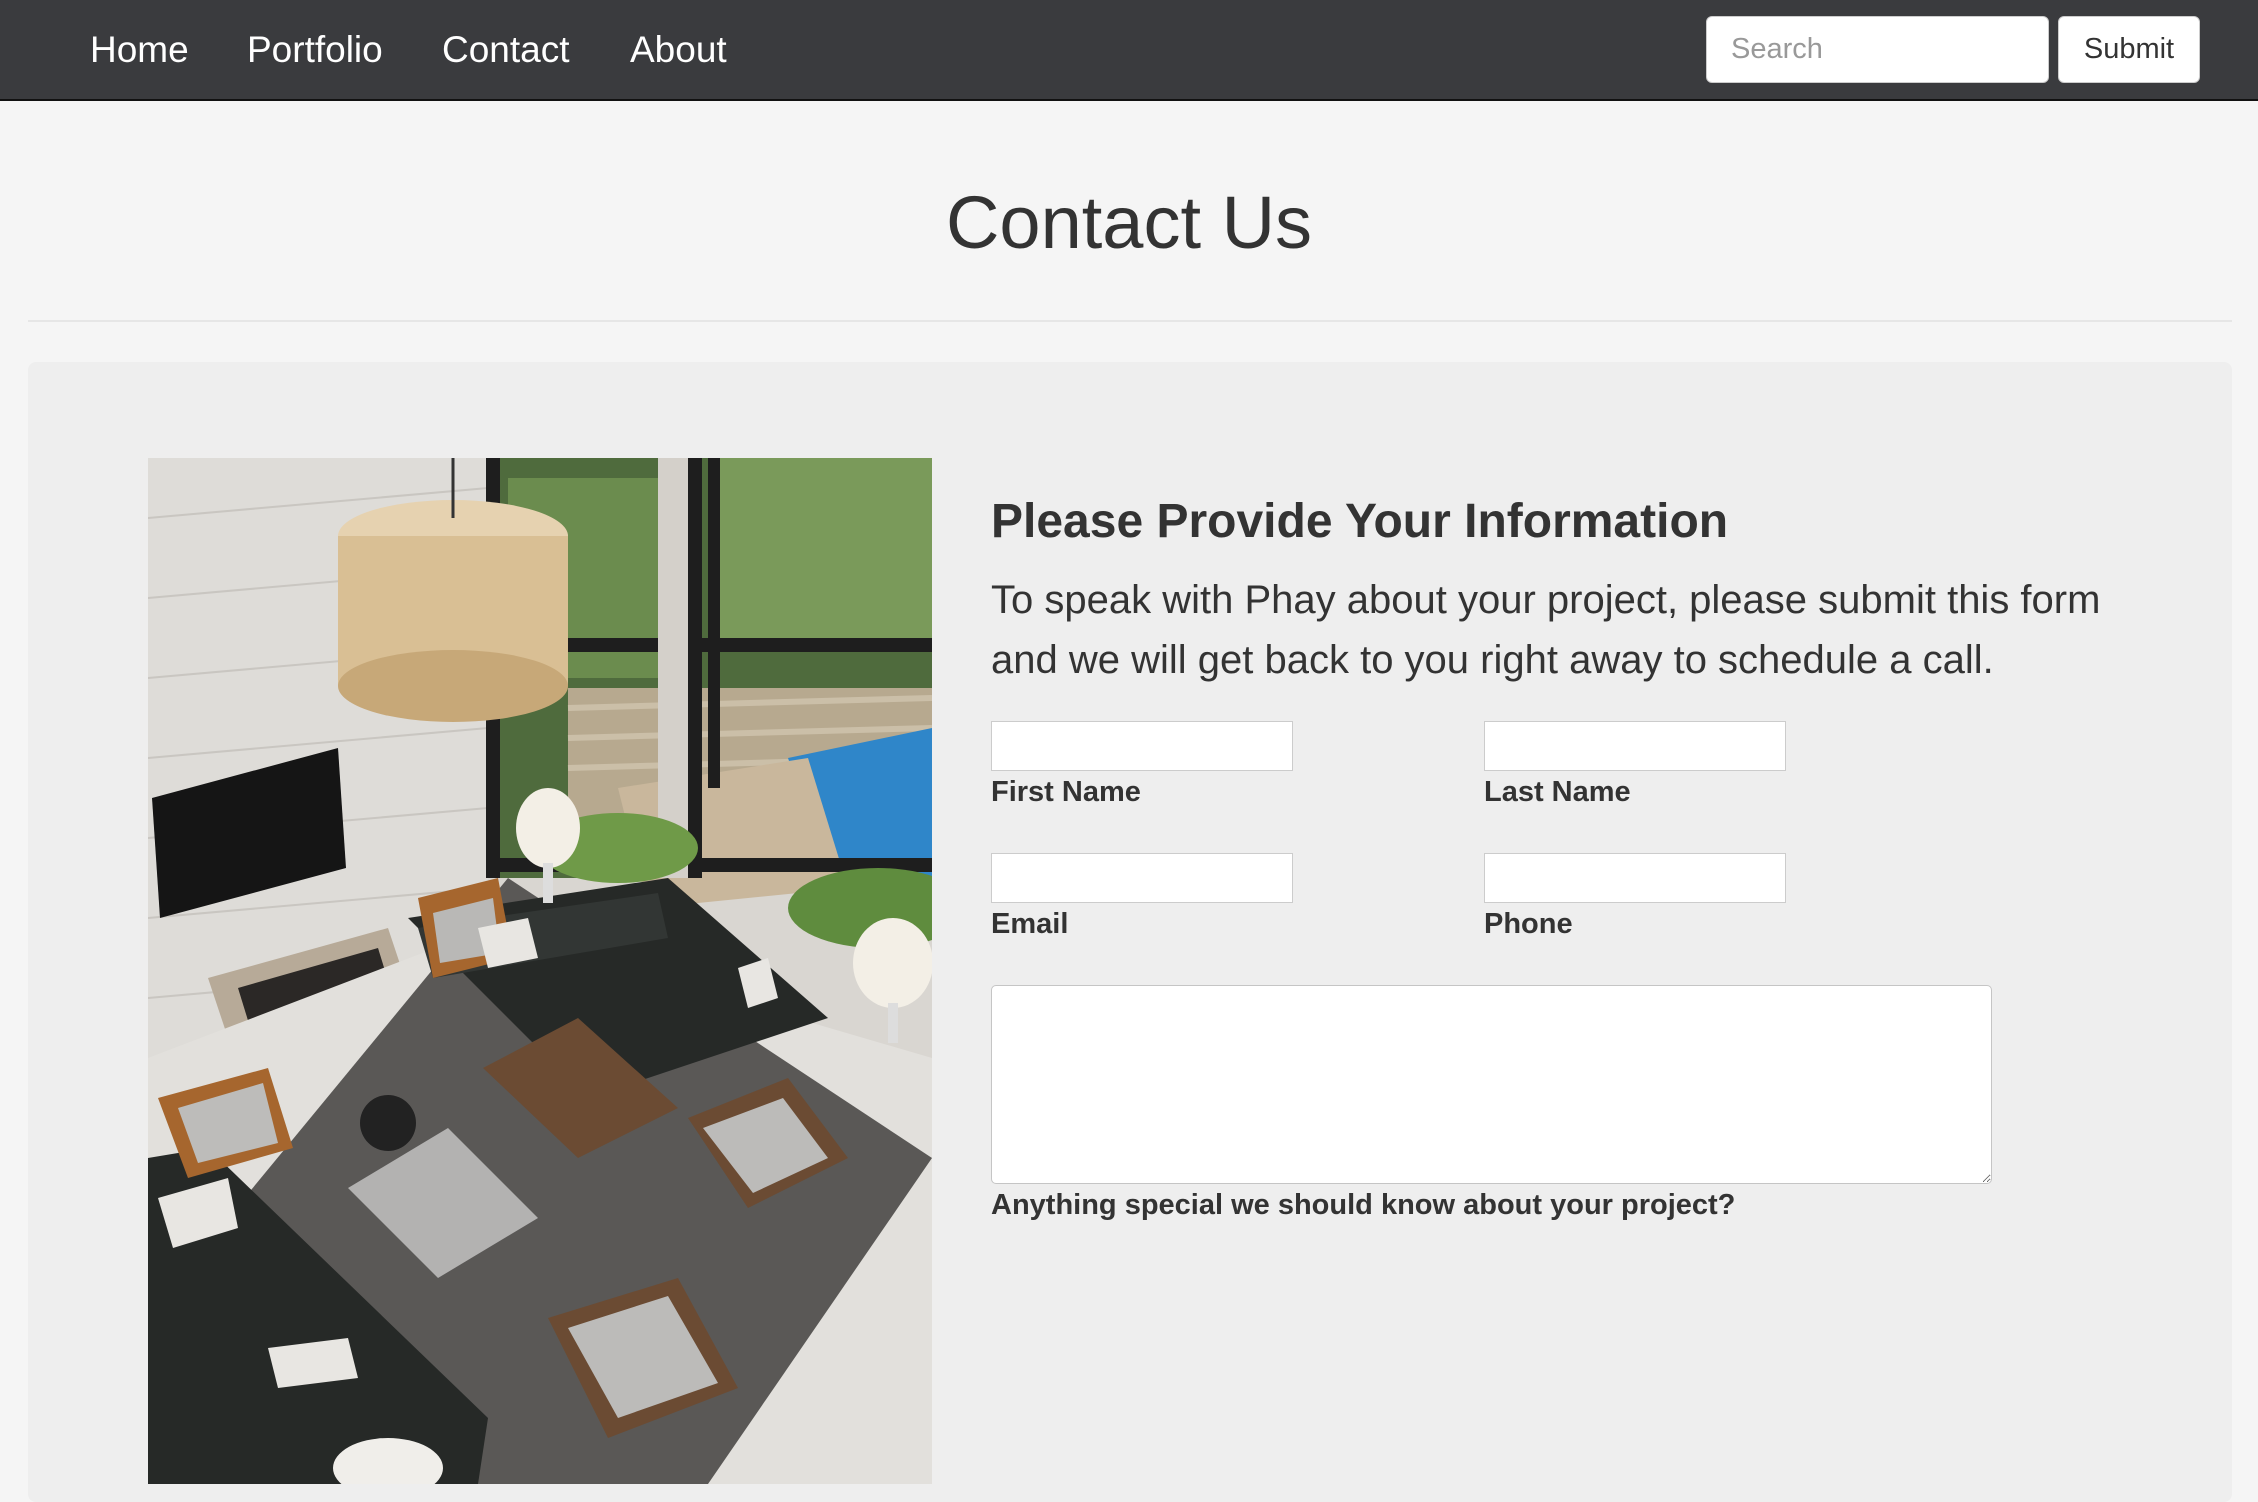  Describe the element at coordinates (1142, 746) in the screenshot. I see `first-name-field` at that location.